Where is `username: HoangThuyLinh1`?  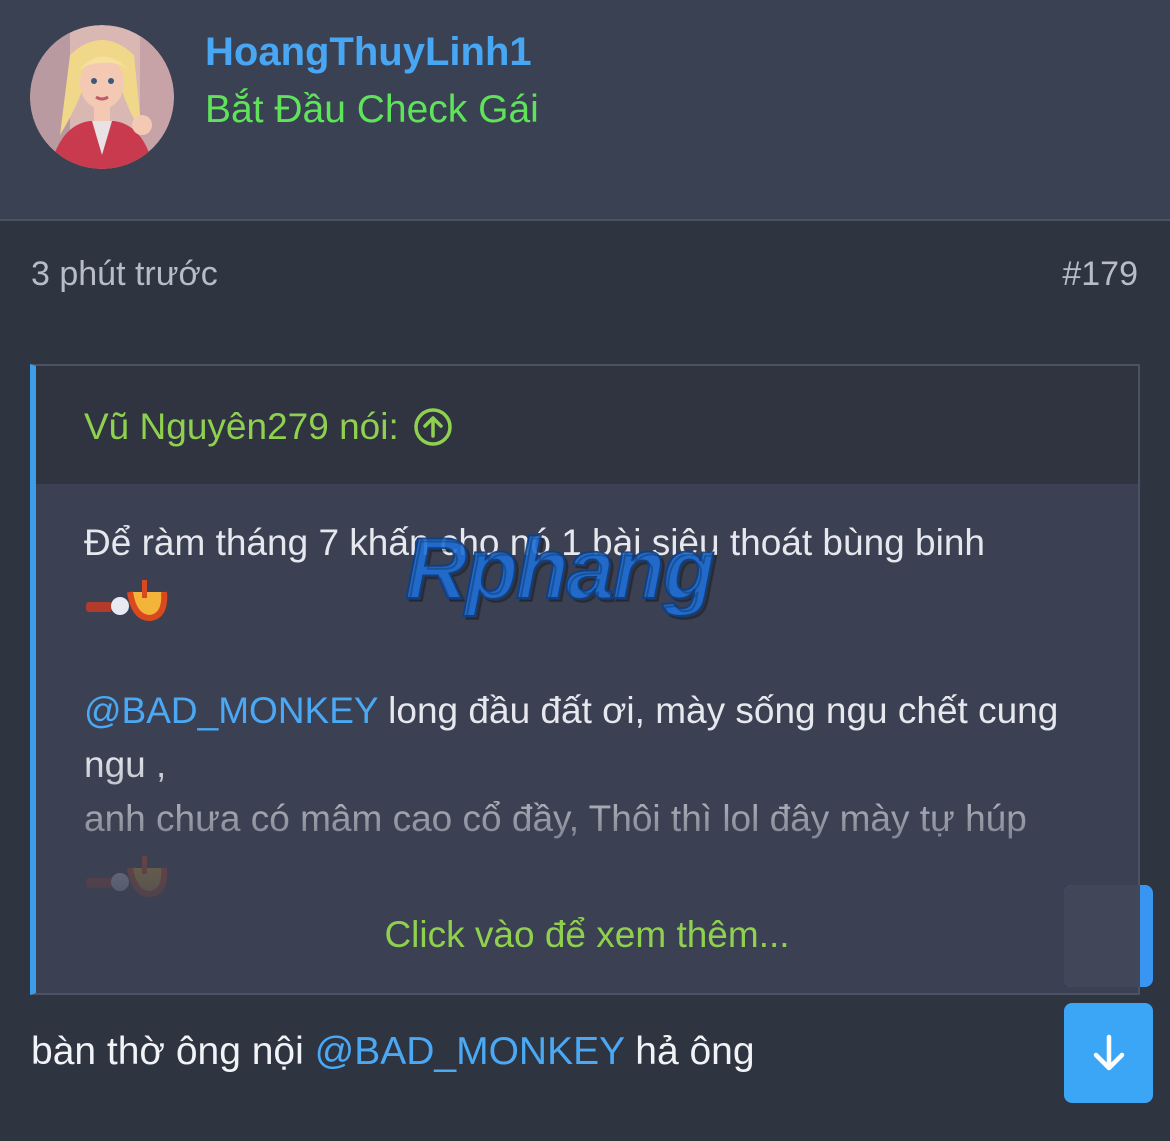
username: HoangThuyLinh1 is located at coordinates (368, 52).